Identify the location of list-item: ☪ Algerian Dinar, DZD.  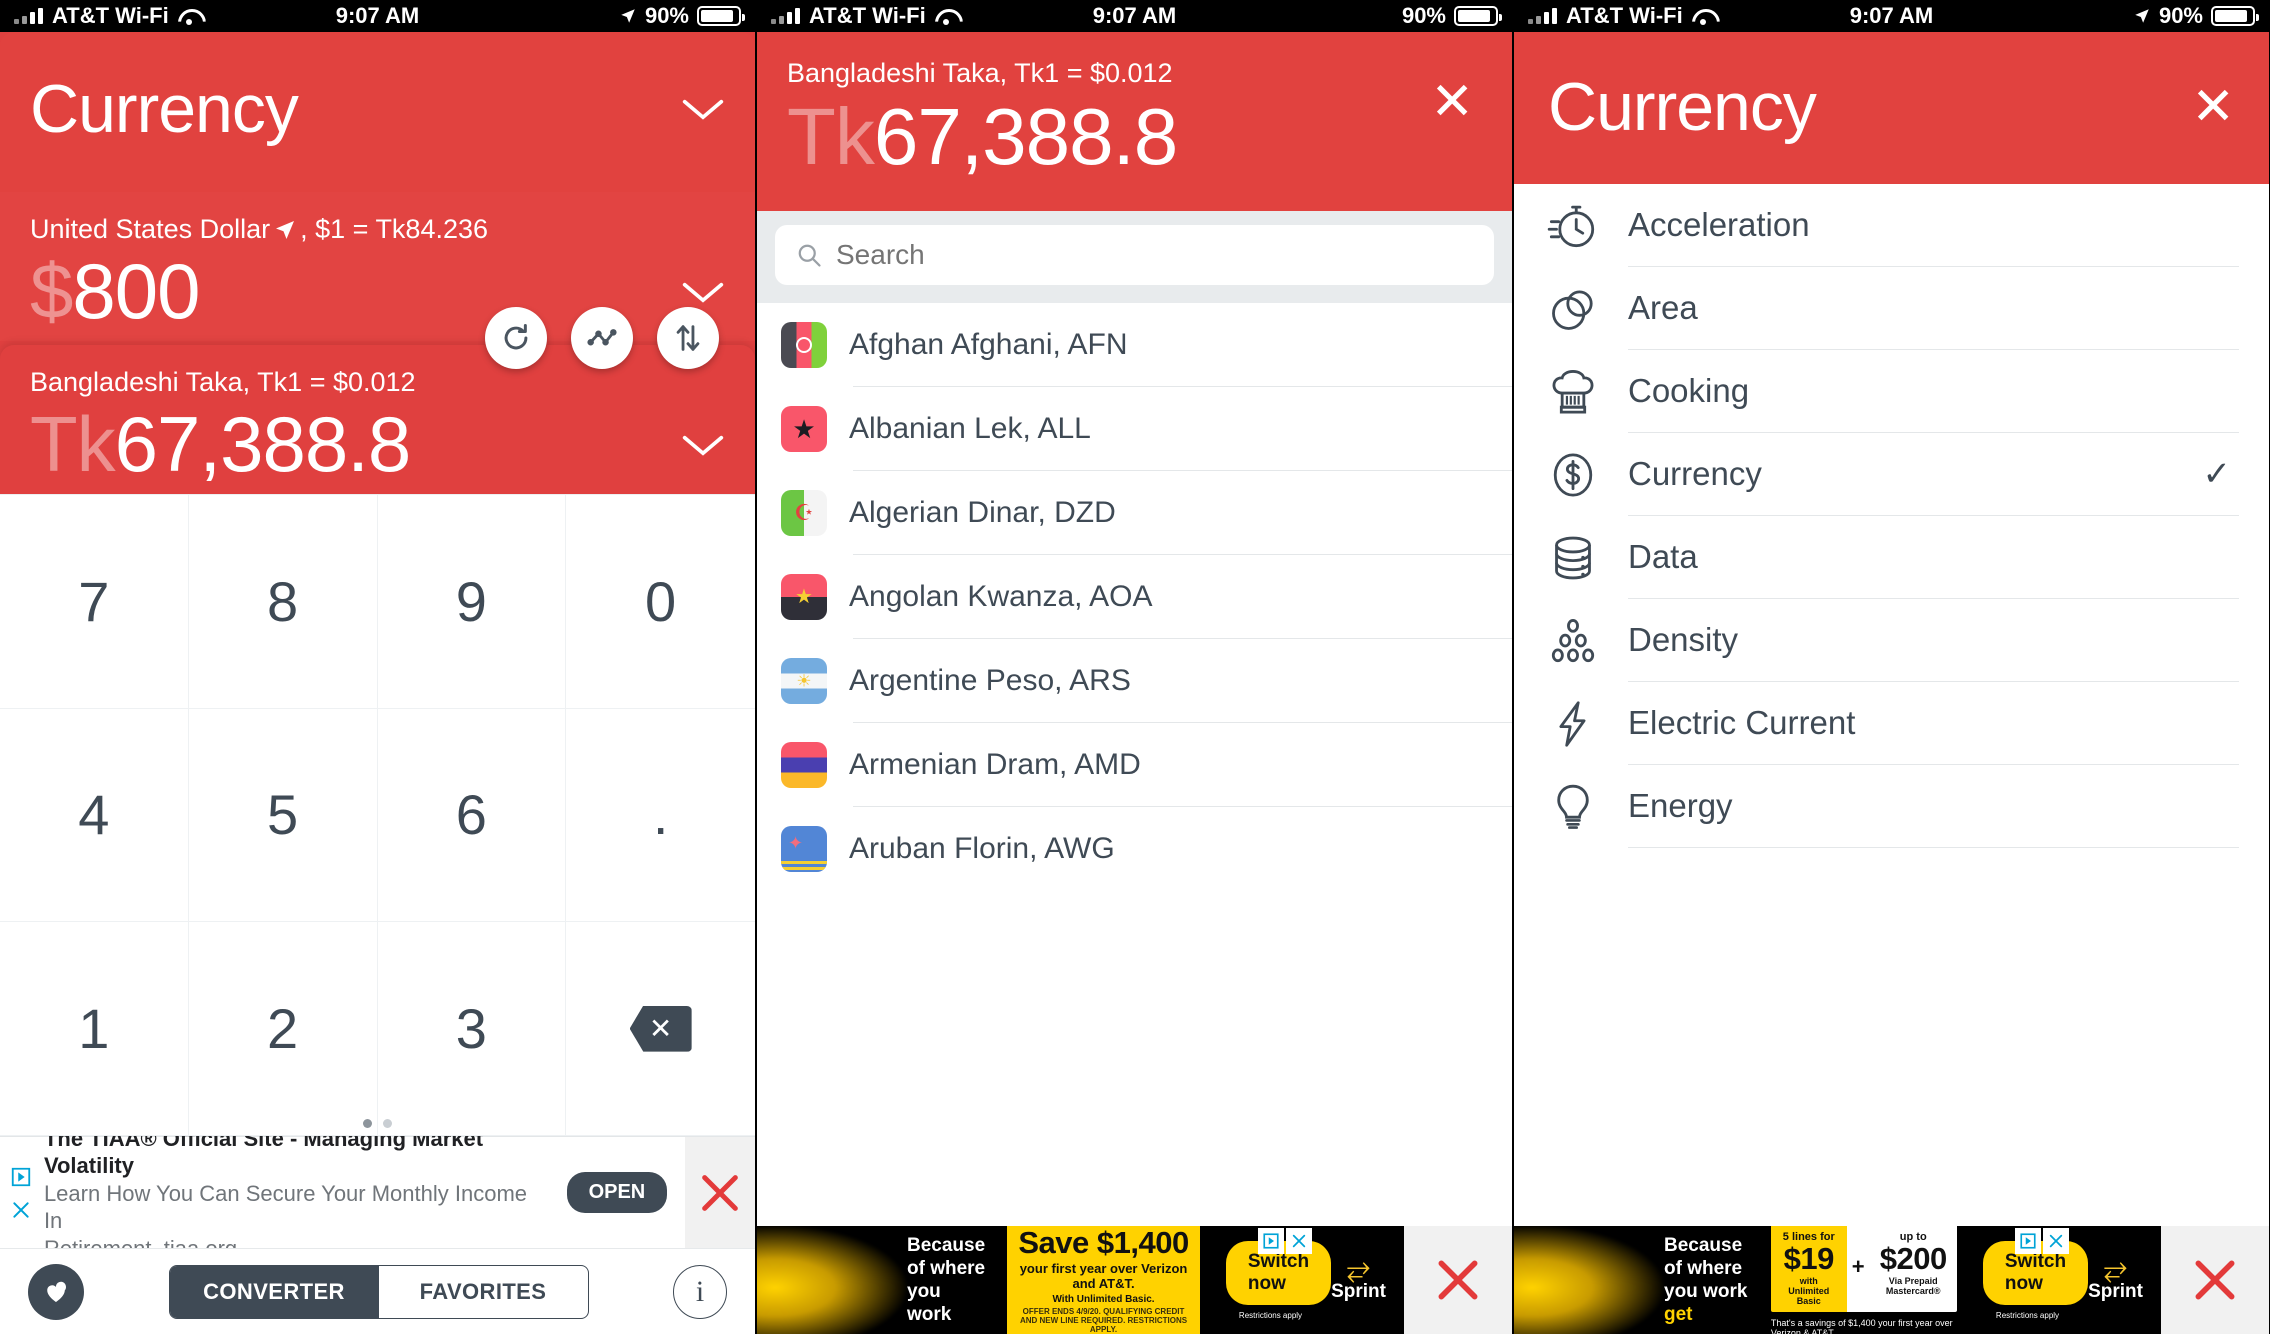
(1134, 512).